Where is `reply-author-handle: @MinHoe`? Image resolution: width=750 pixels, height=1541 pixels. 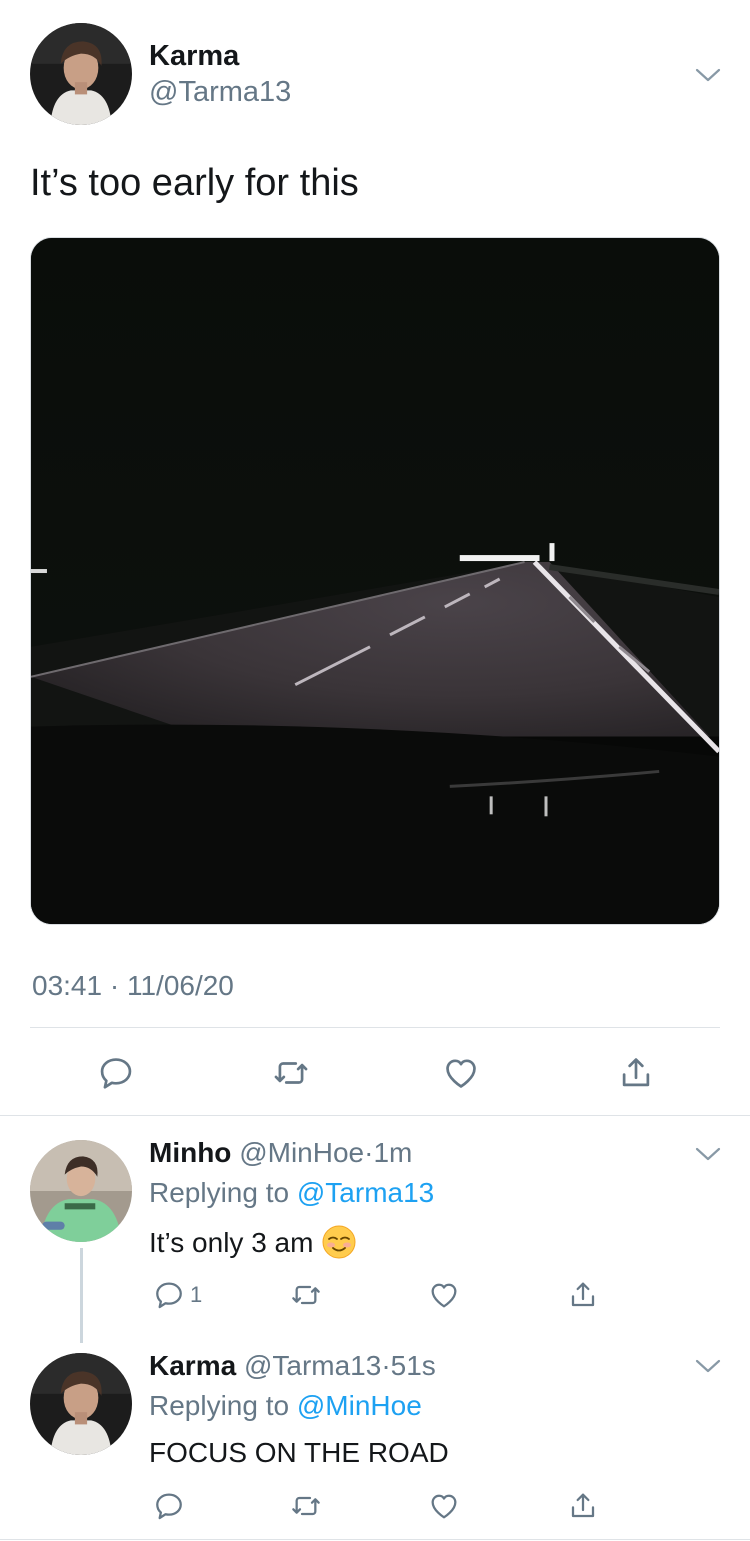
reply-author-handle: @MinHoe is located at coordinates (301, 1152).